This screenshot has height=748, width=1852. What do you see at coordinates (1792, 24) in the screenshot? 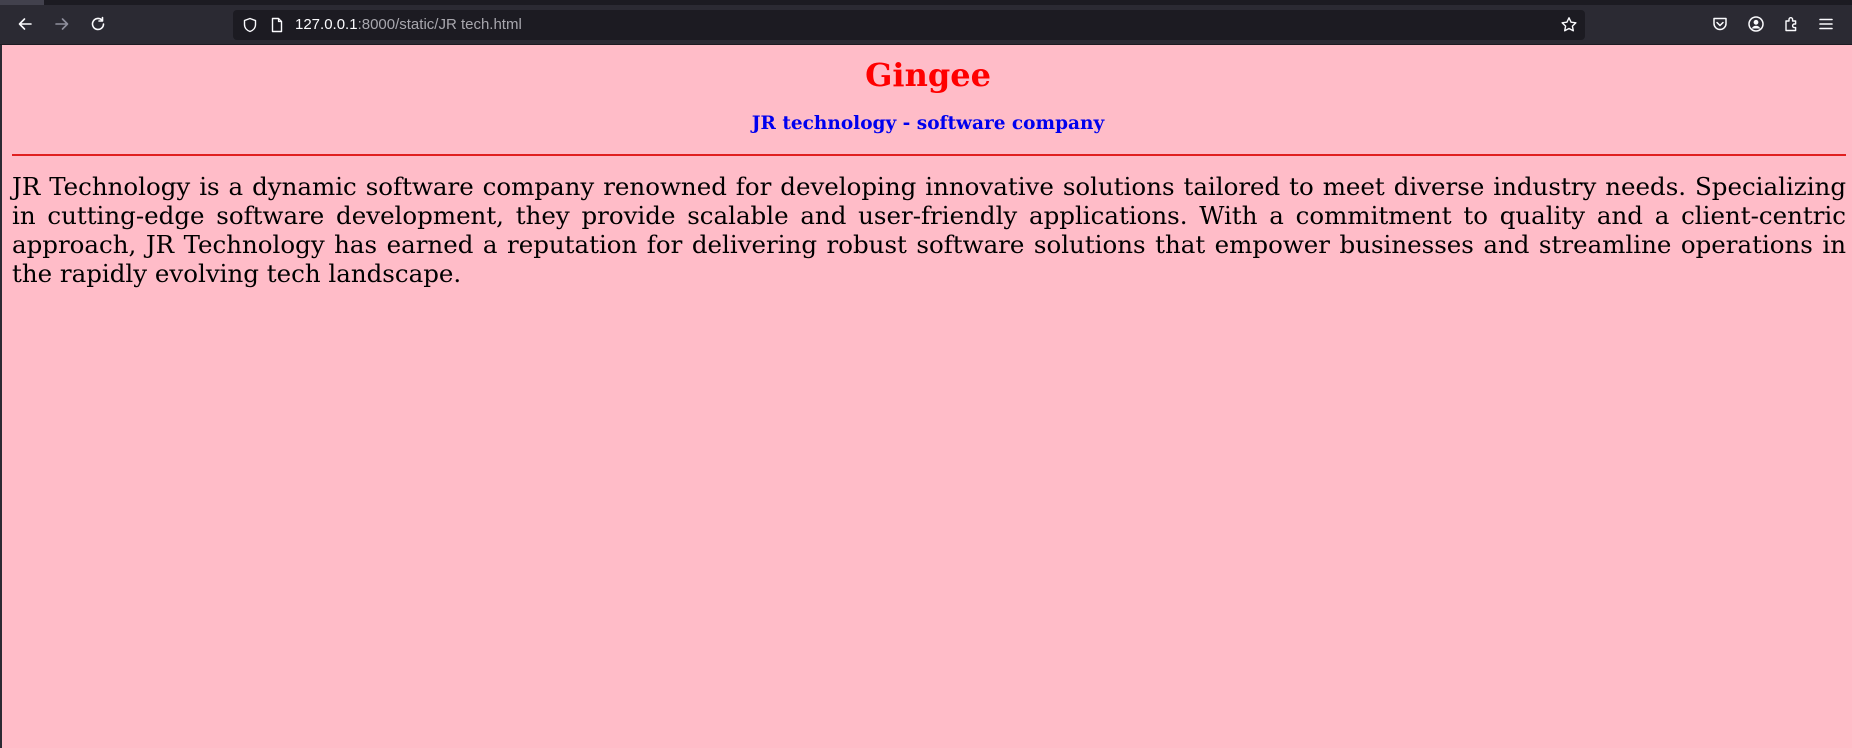
I see `extensions-icon` at bounding box center [1792, 24].